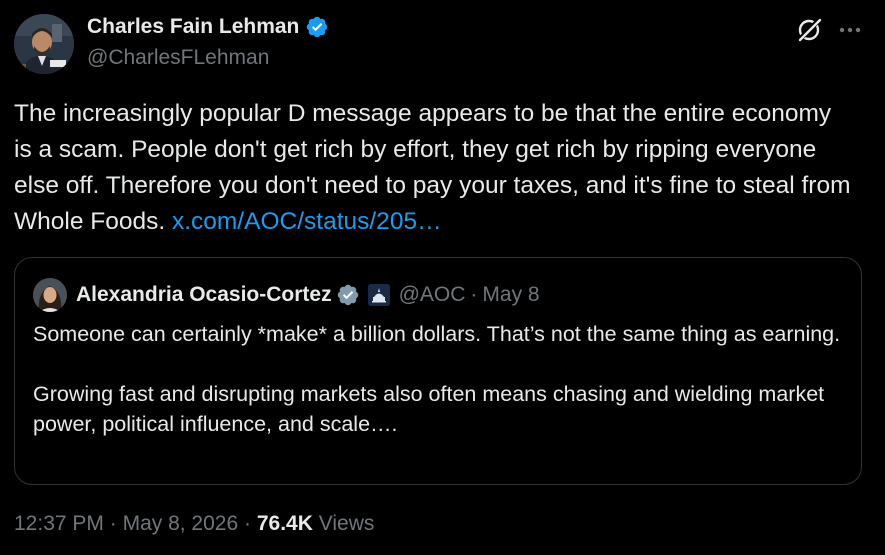  I want to click on quoted-date: May 8, so click(510, 295).